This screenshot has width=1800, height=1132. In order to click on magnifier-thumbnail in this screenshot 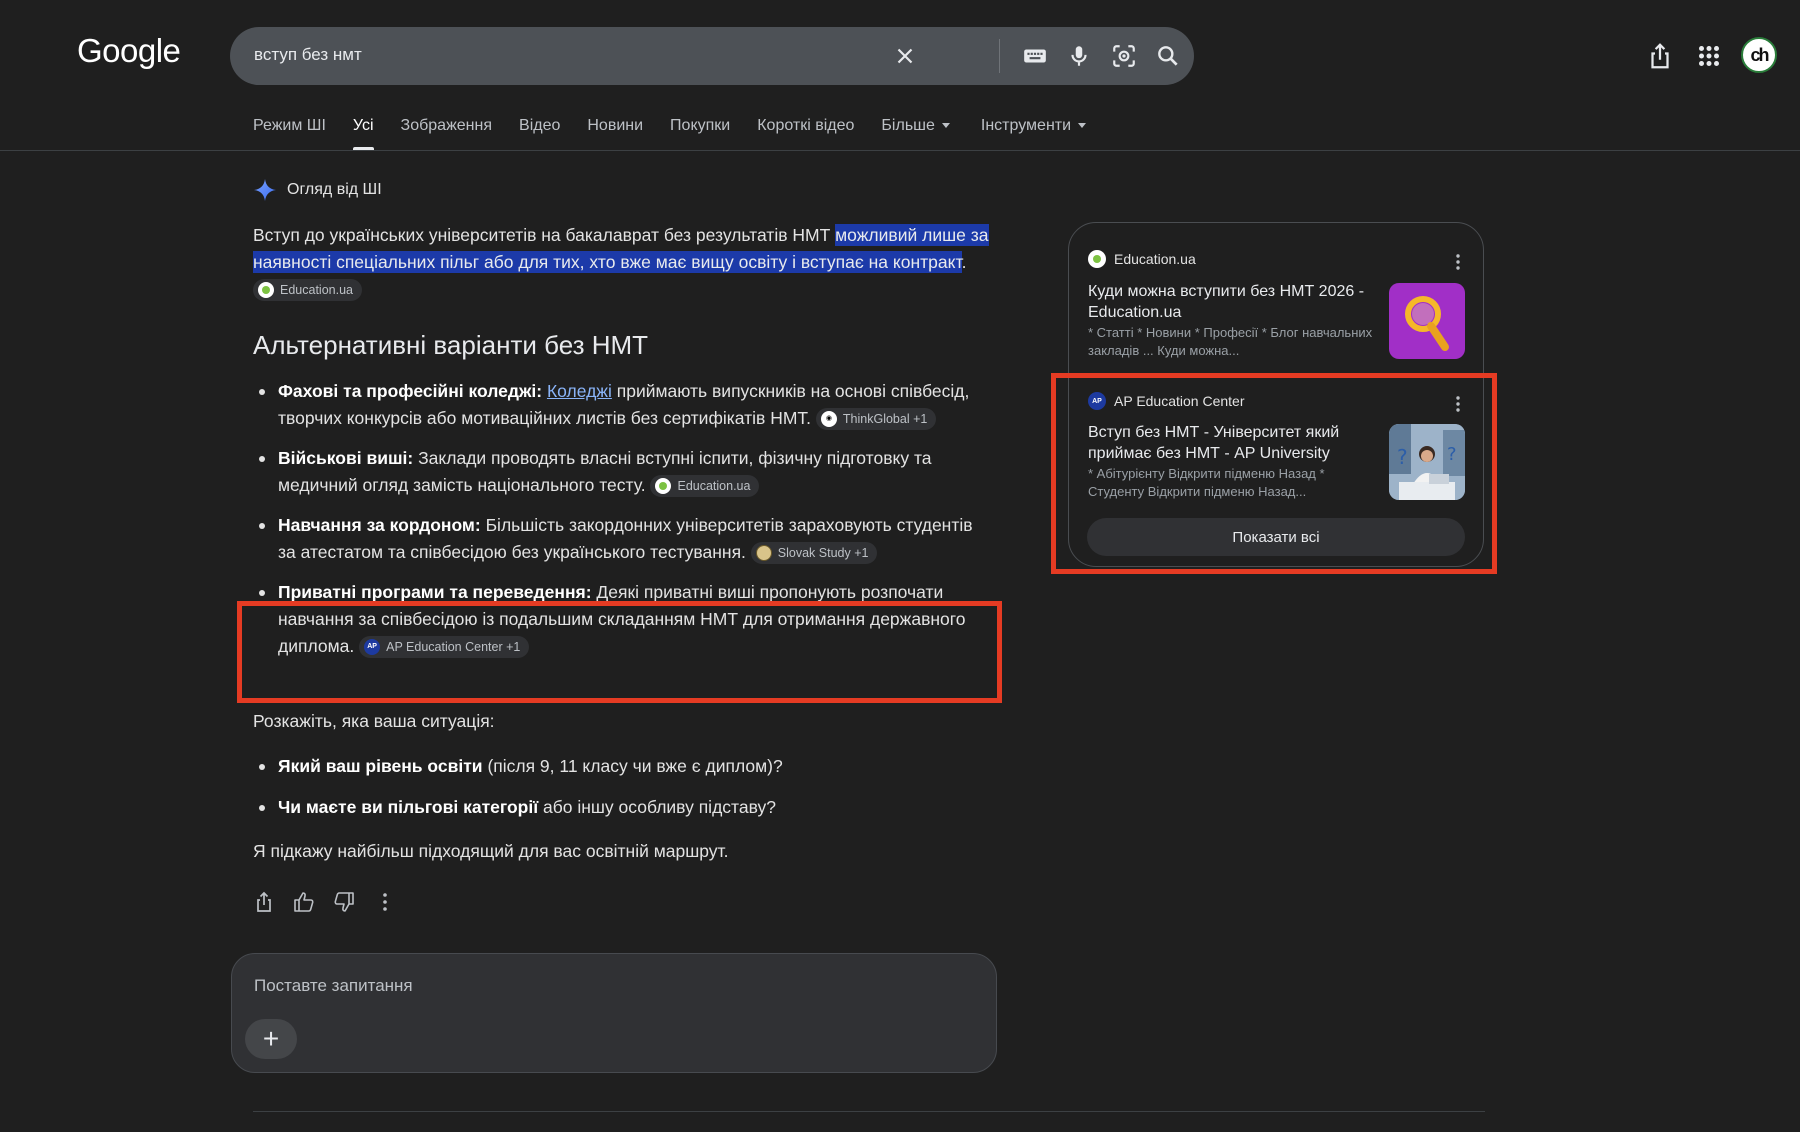, I will do `click(1427, 321)`.